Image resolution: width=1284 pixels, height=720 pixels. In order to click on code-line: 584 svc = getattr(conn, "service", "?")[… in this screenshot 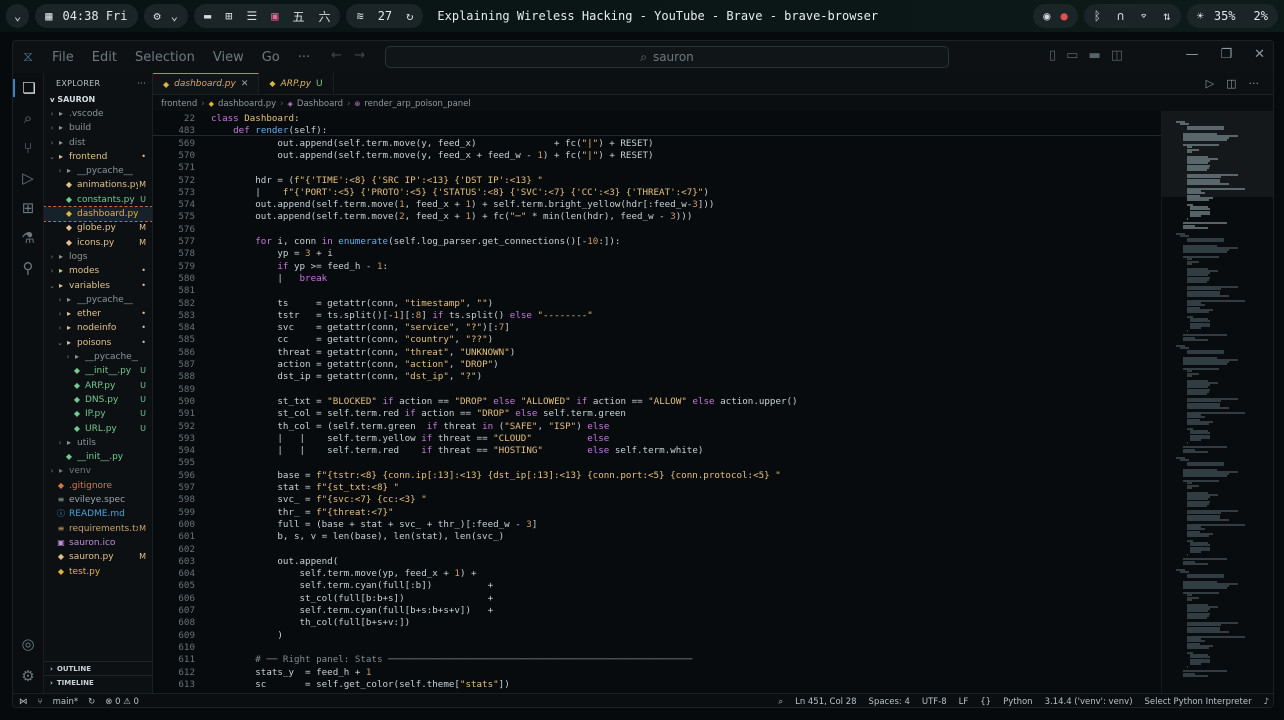, I will do `click(657, 328)`.